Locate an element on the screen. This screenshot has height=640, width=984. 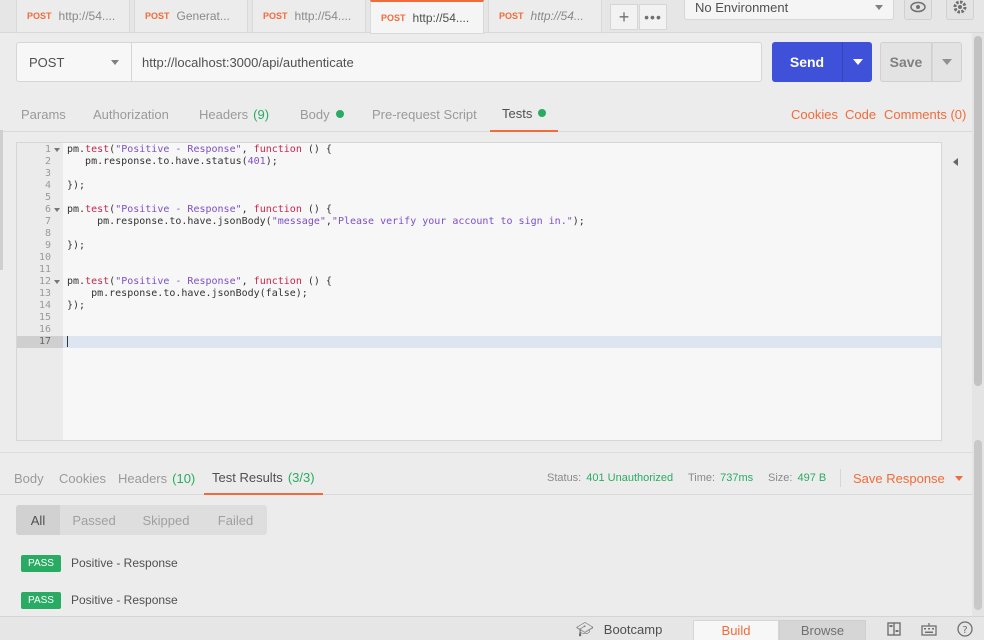
new-tab-button: + is located at coordinates (624, 17).